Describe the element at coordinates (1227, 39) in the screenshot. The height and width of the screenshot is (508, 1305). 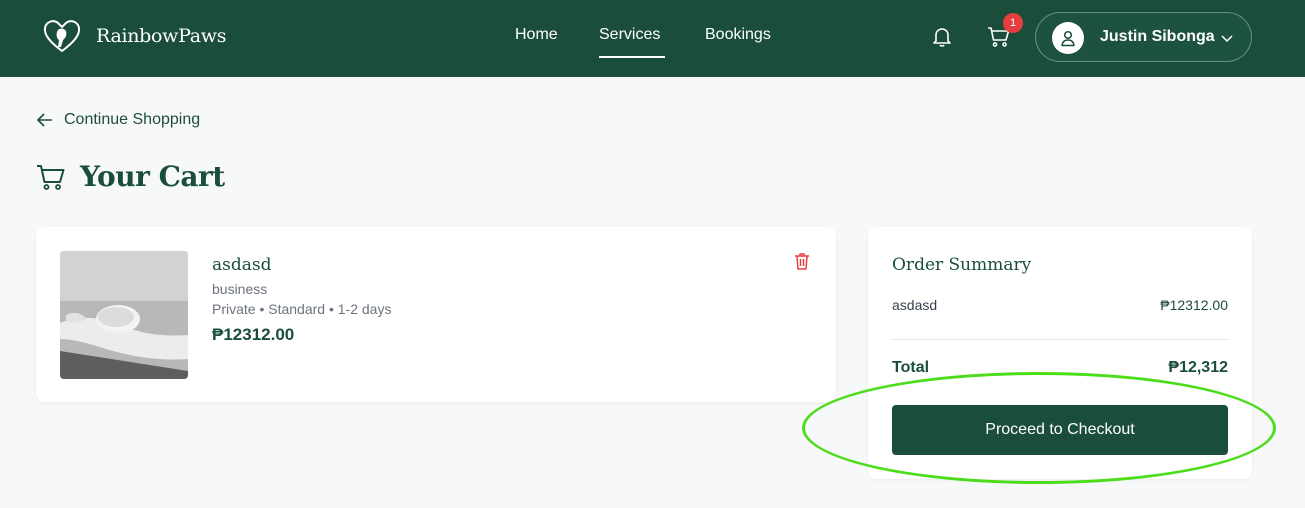
I see `chevron-down-icon` at that location.